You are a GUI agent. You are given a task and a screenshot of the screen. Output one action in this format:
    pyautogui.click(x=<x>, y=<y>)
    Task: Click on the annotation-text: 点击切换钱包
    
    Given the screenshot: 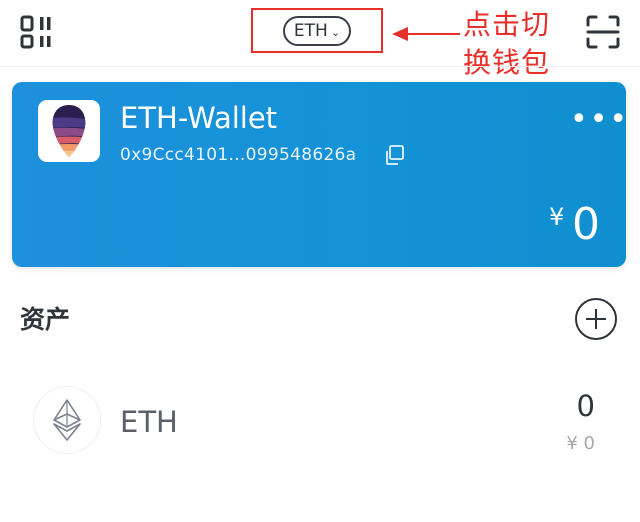 What is the action you would take?
    pyautogui.click(x=507, y=43)
    